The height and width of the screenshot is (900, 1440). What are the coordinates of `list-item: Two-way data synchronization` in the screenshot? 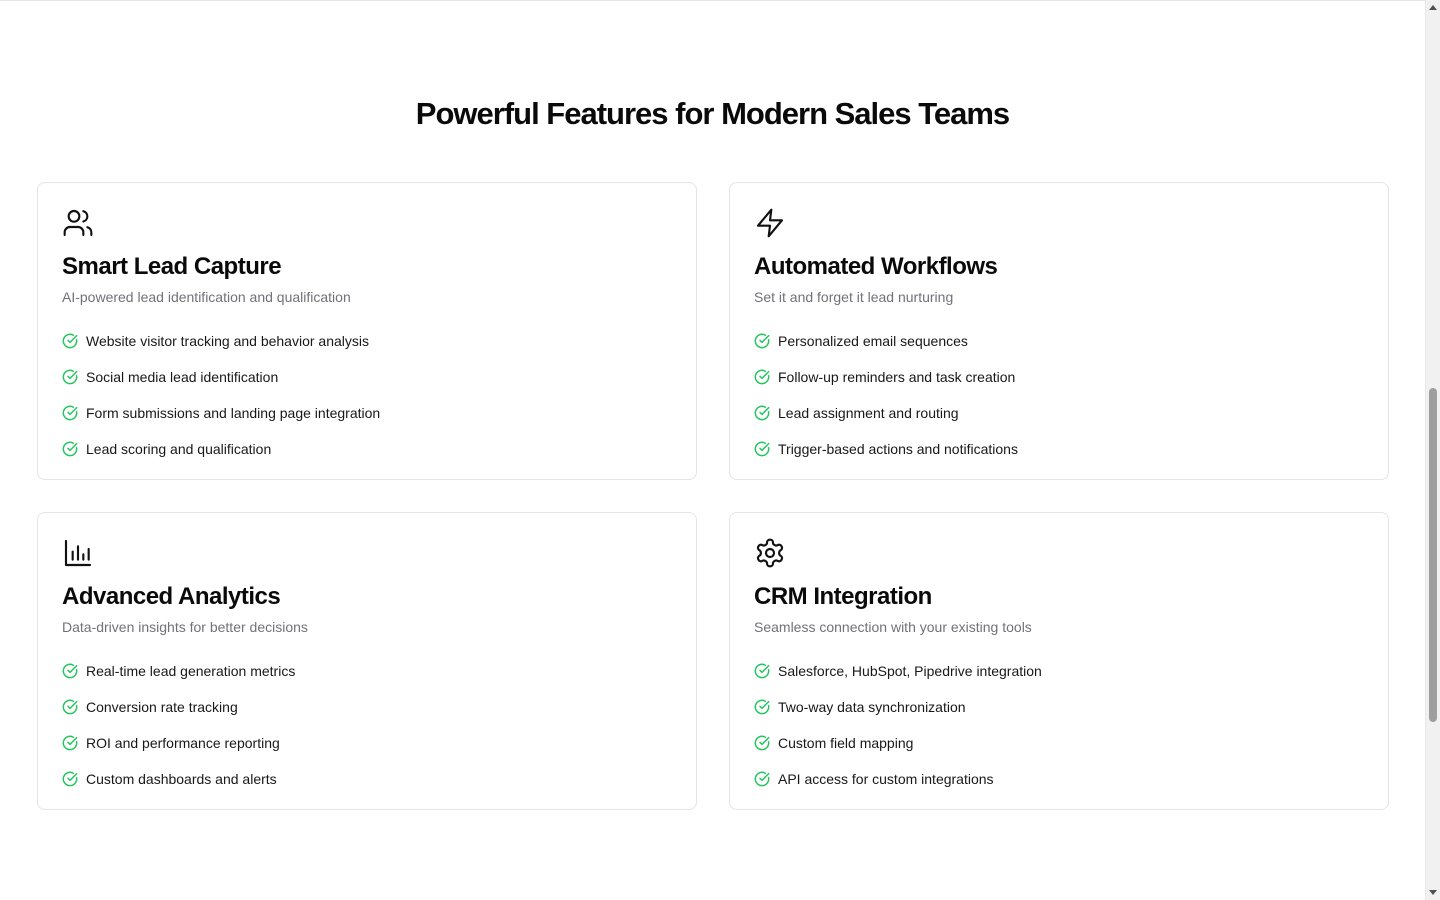 It's located at (1059, 707).